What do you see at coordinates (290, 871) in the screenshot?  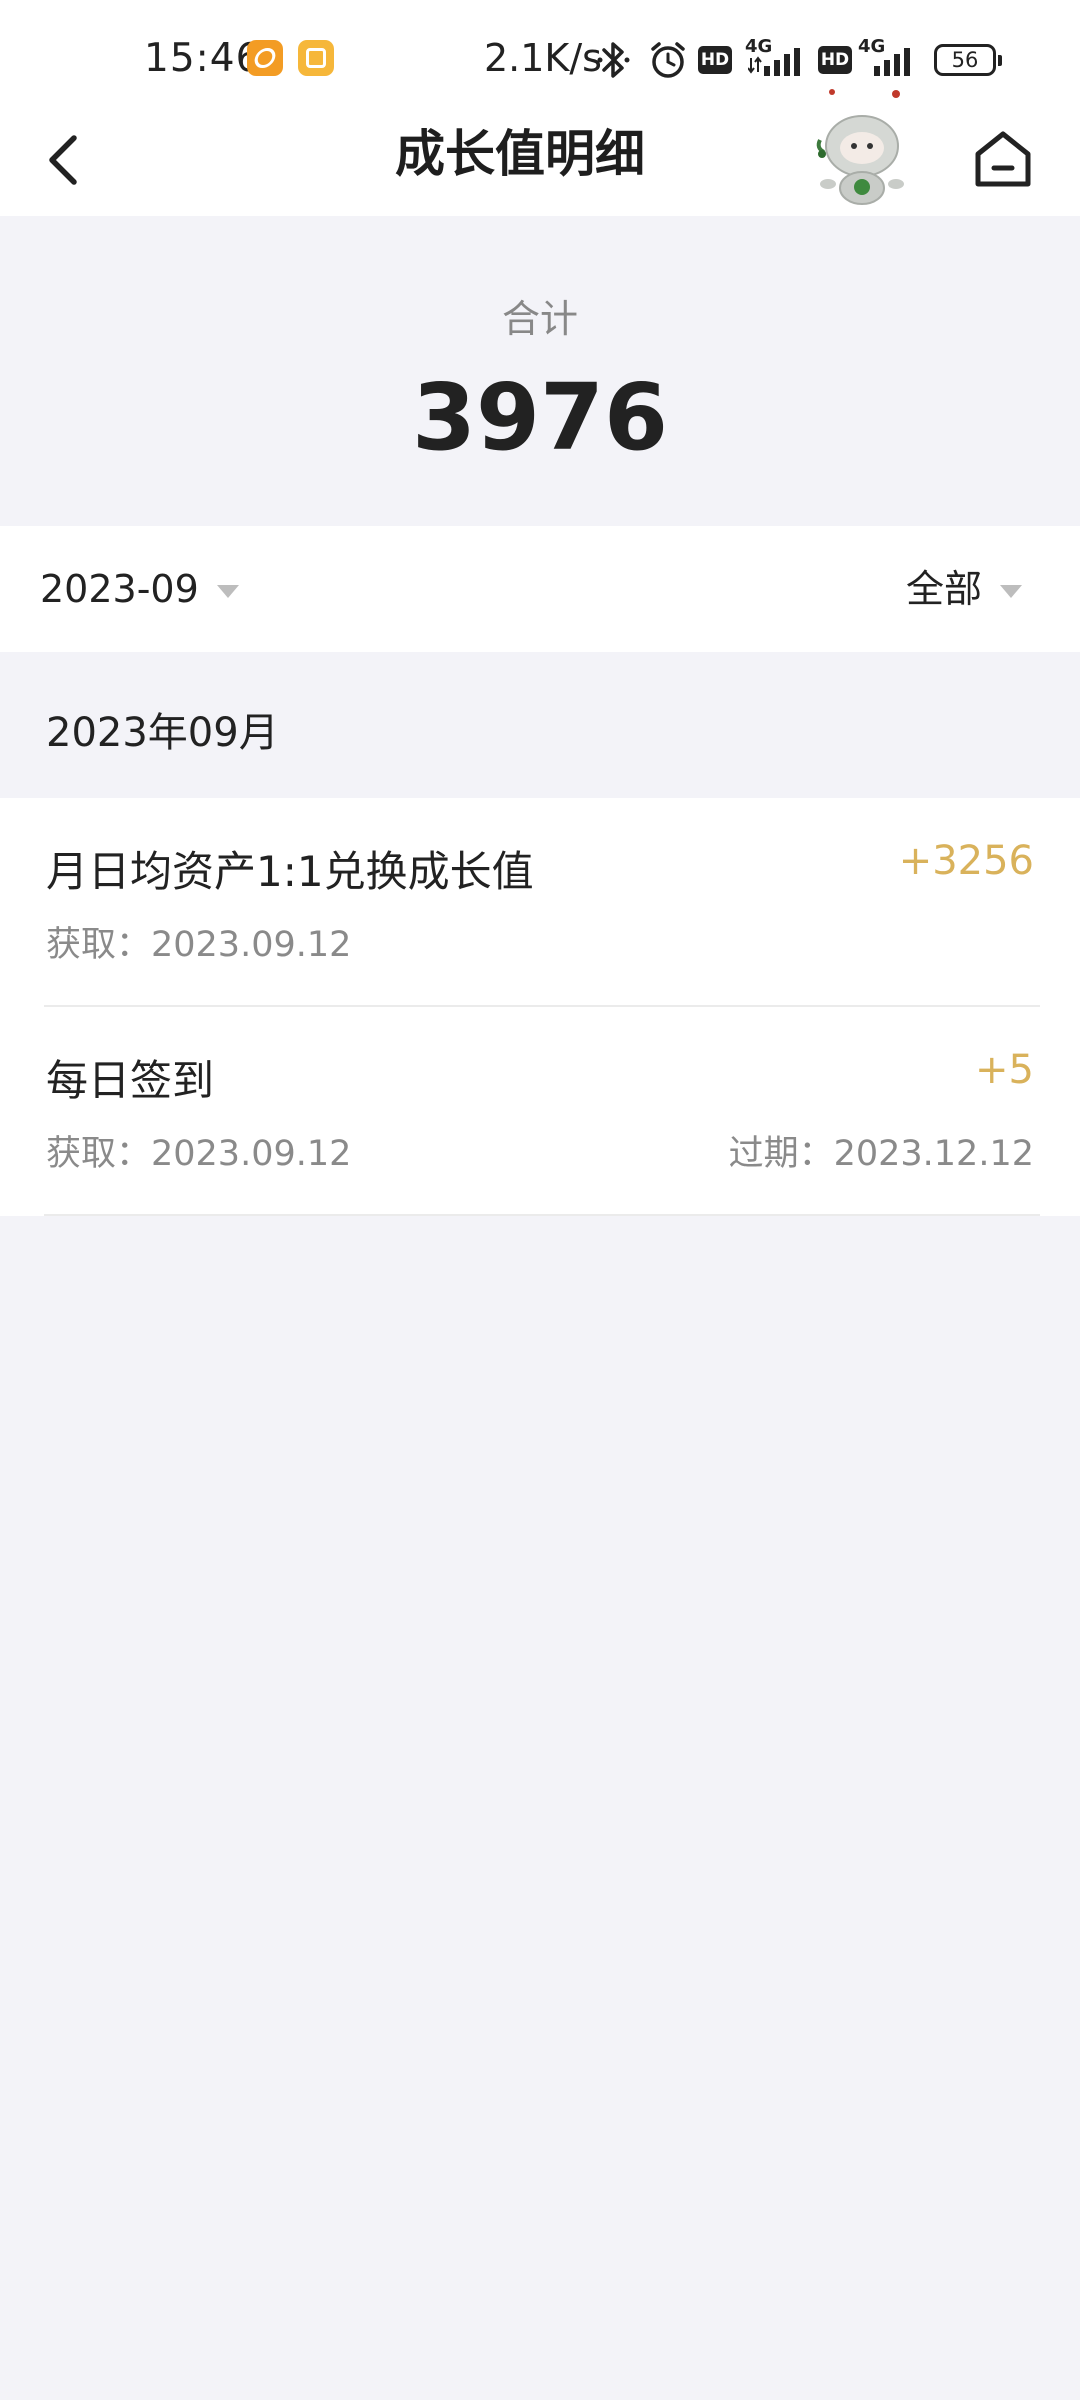 I see `record-title: 月日均资产1:1兑换成长值` at bounding box center [290, 871].